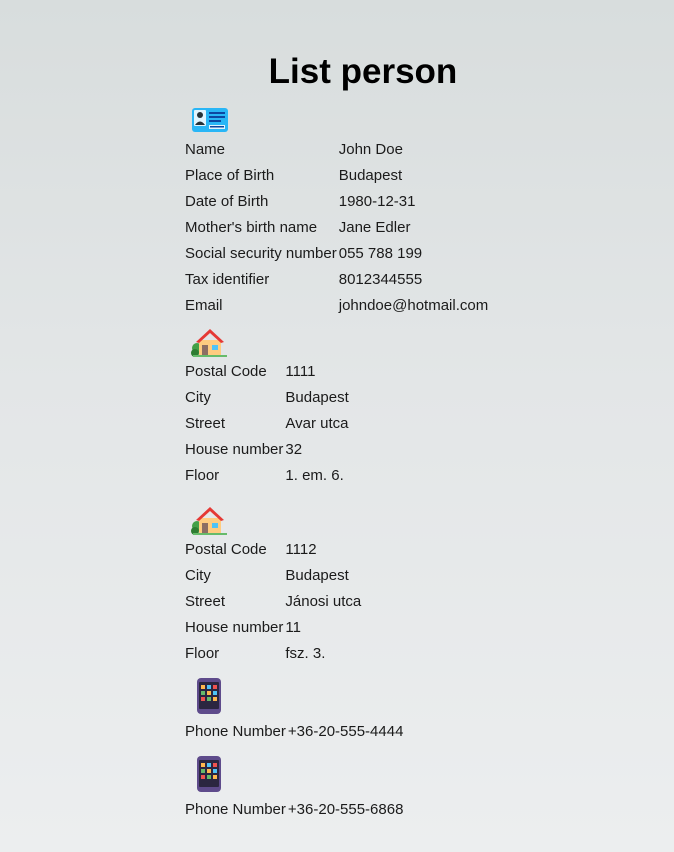  Describe the element at coordinates (336, 227) in the screenshot. I see `person-field-mothers-birth-name: Mother's birth name Jane Edler` at that location.